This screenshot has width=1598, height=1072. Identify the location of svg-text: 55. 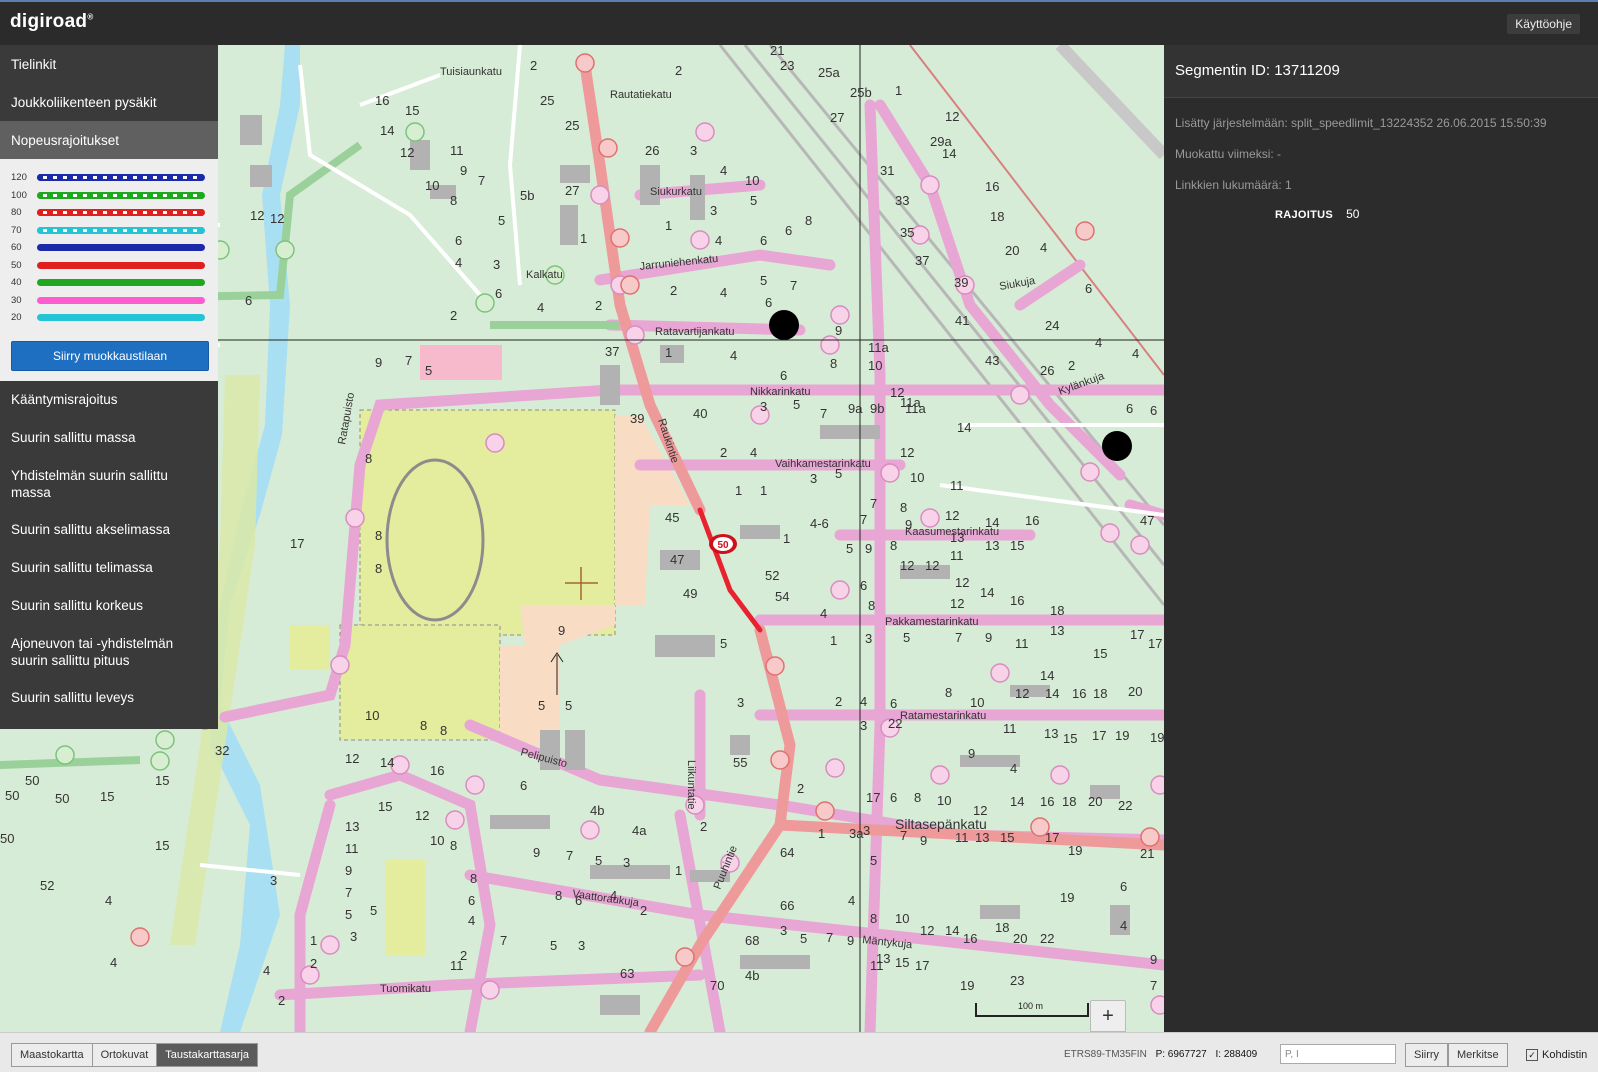
(740, 762).